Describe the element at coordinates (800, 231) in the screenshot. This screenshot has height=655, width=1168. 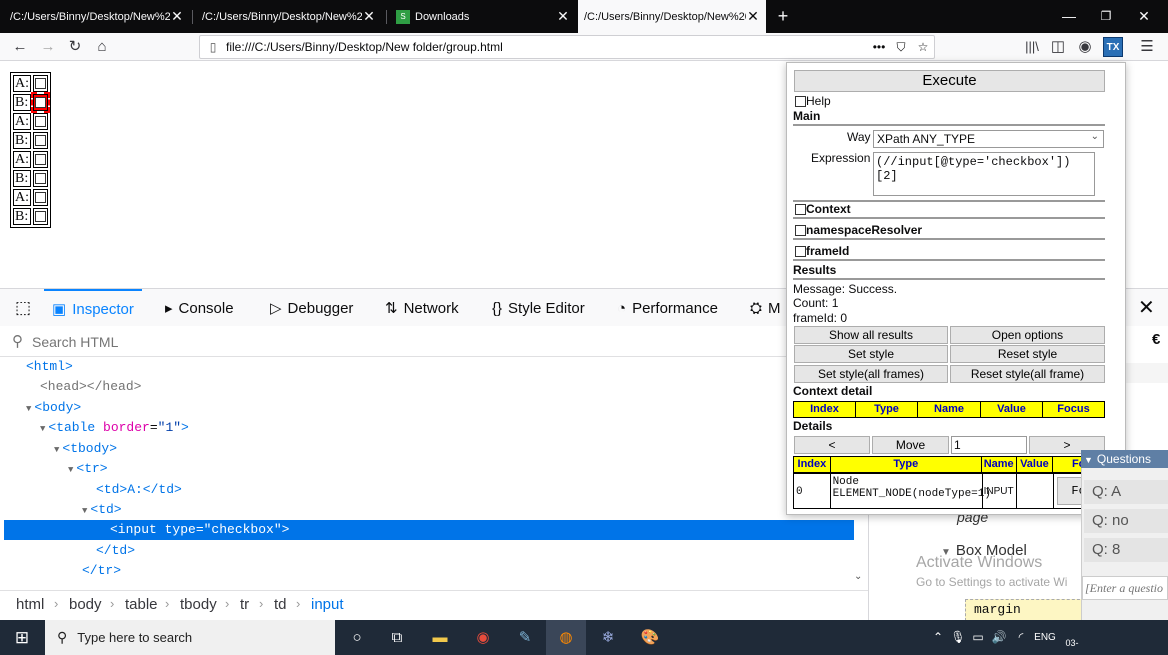
I see `namespace-checkbox` at that location.